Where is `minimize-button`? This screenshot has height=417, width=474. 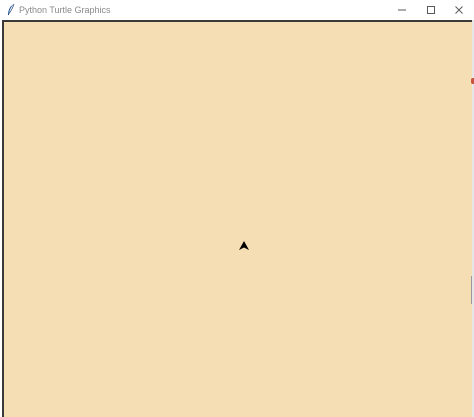 minimize-button is located at coordinates (402, 10).